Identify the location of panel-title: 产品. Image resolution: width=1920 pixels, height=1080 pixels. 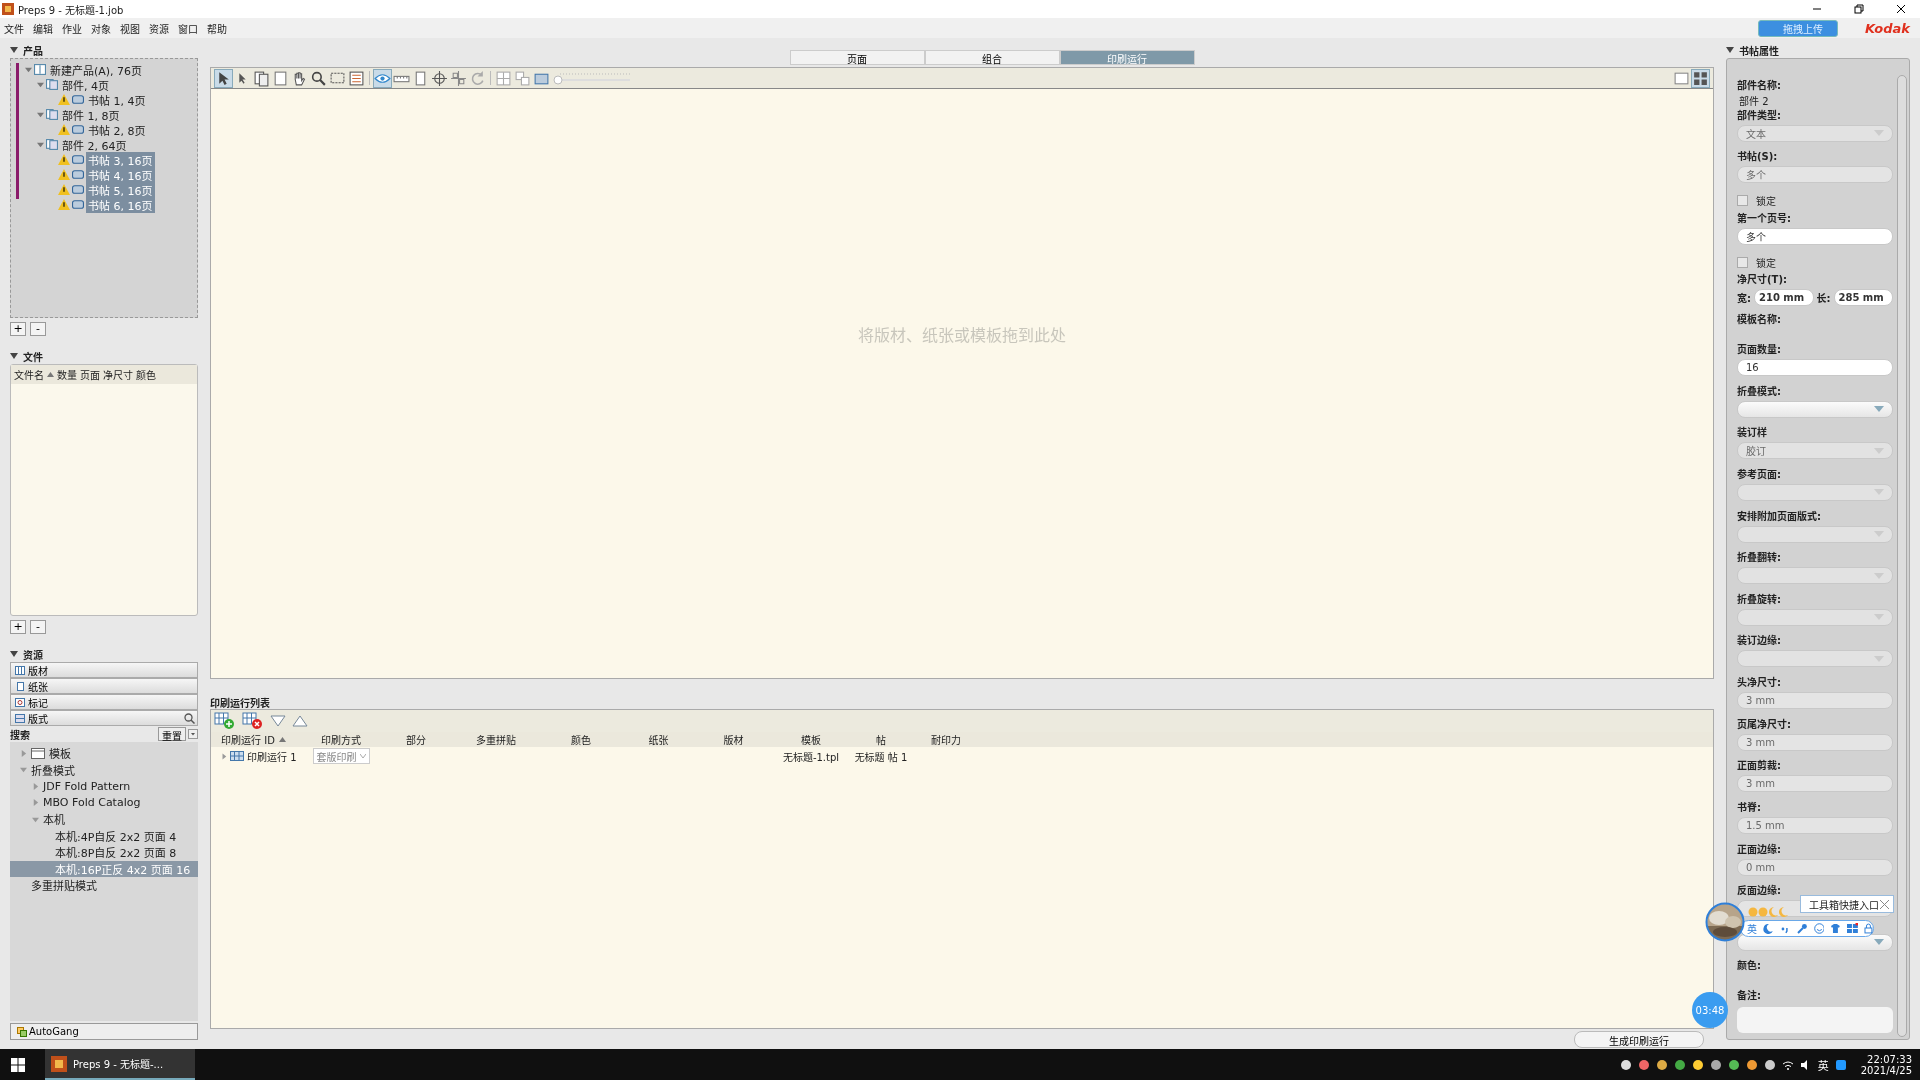
(33, 51).